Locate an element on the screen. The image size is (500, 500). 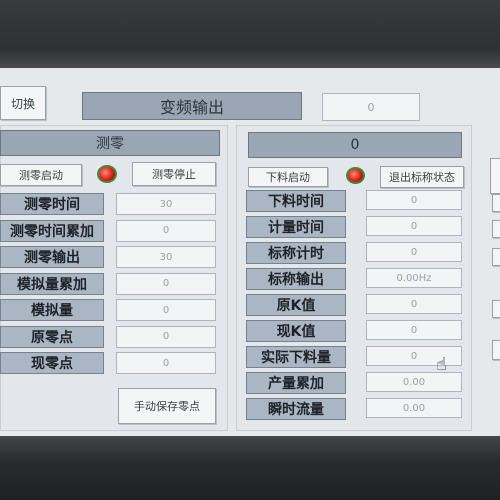
feed-panel-title: 0 is located at coordinates (355, 145).